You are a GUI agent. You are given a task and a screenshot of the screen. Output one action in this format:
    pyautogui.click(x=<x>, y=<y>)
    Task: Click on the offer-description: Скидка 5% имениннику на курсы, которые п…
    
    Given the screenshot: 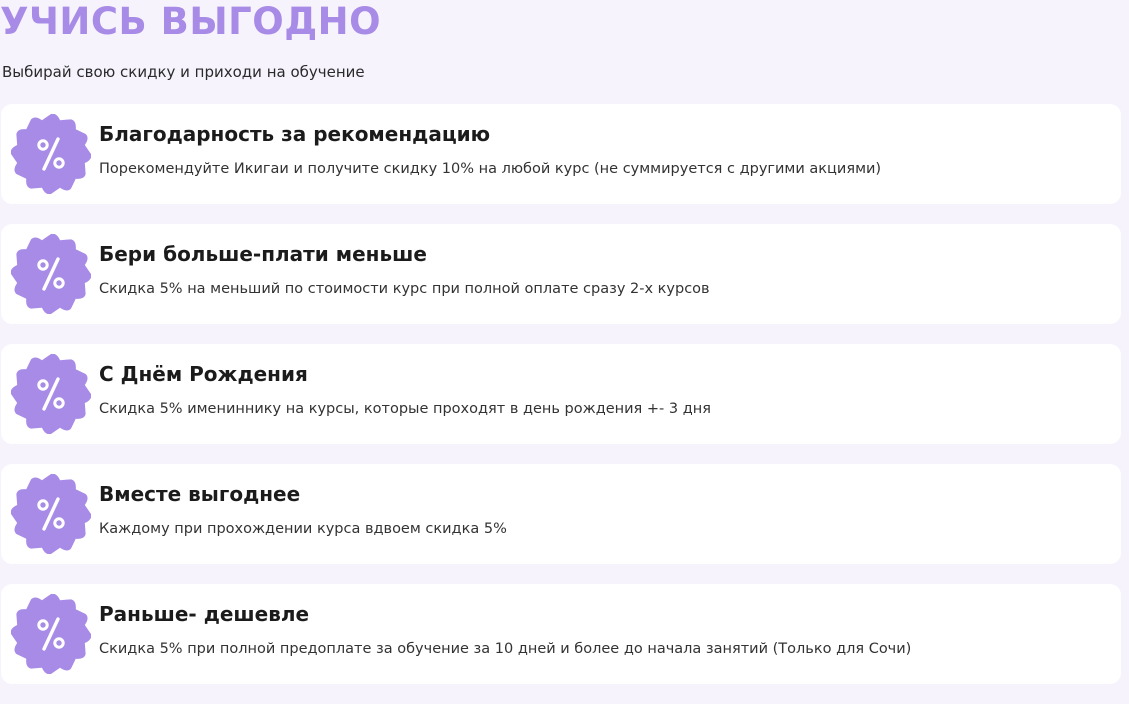 What is the action you would take?
    pyautogui.click(x=405, y=409)
    